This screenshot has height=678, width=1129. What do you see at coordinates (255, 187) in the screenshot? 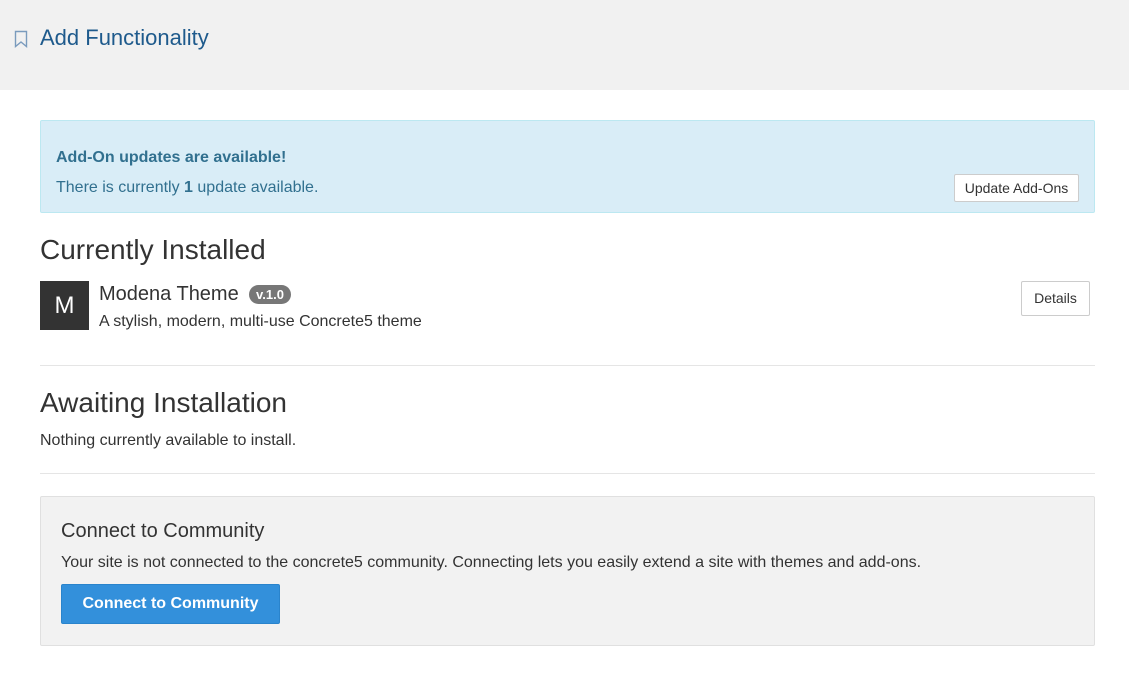
I see `alert-text-suffix: update available.` at bounding box center [255, 187].